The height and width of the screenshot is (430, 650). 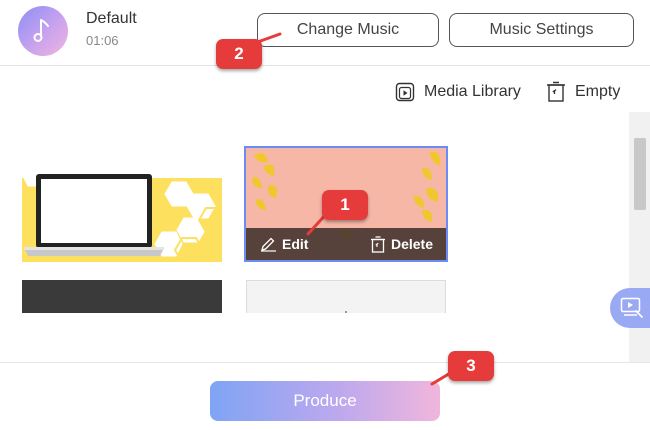 What do you see at coordinates (325, 362) in the screenshot?
I see `footer-divider` at bounding box center [325, 362].